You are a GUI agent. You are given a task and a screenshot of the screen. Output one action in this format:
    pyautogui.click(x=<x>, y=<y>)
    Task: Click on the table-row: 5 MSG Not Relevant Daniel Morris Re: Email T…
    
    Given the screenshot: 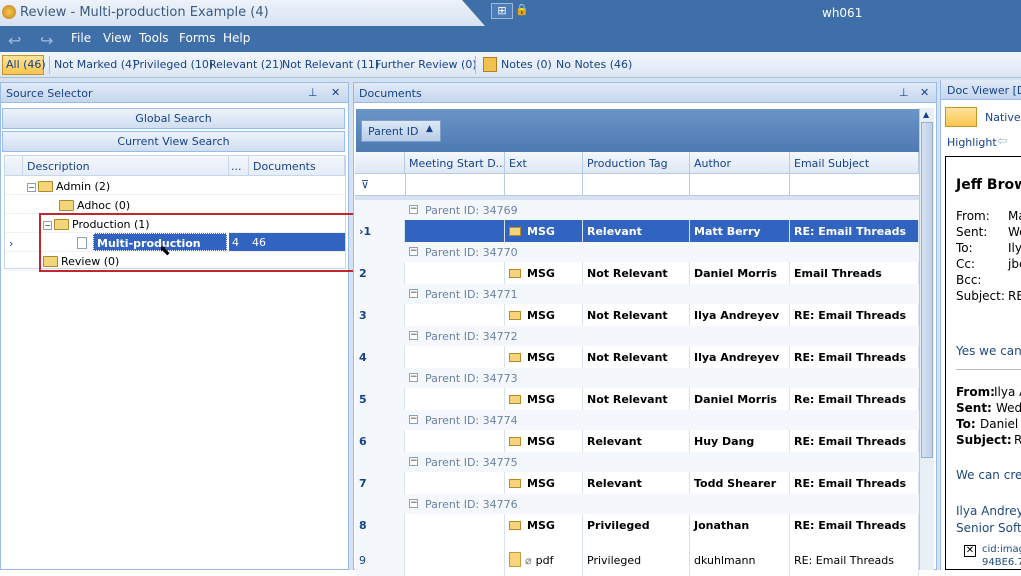 What is the action you would take?
    pyautogui.click(x=637, y=399)
    